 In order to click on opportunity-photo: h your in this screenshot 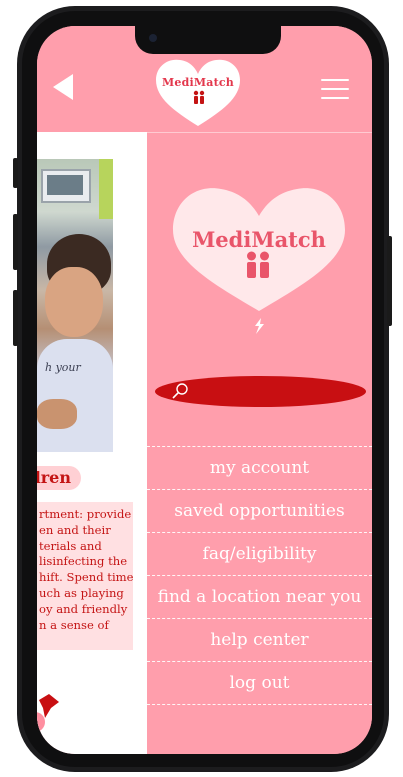, I will do `click(75, 305)`.